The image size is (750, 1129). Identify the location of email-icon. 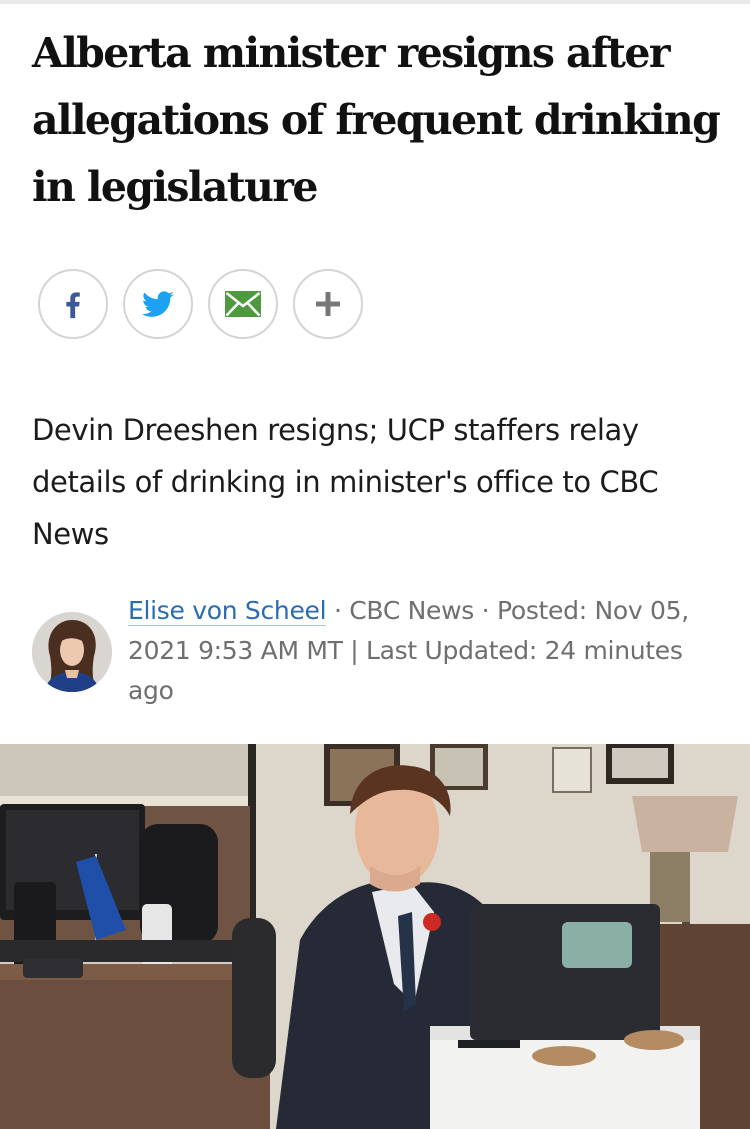
(243, 304).